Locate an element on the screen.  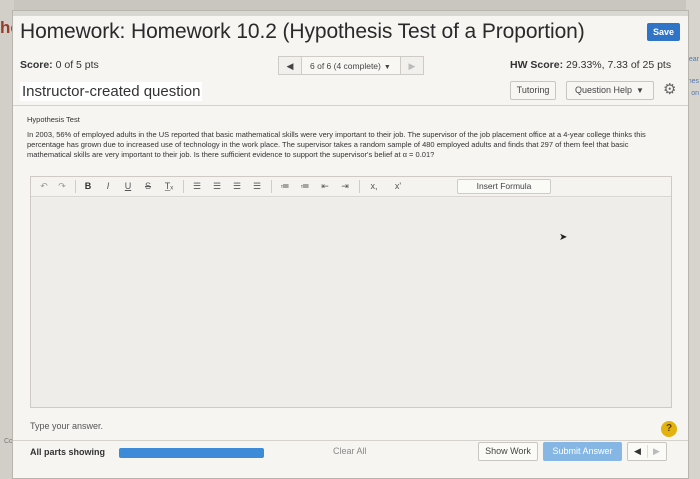
next-part-button: ▶ is located at coordinates (656, 451).